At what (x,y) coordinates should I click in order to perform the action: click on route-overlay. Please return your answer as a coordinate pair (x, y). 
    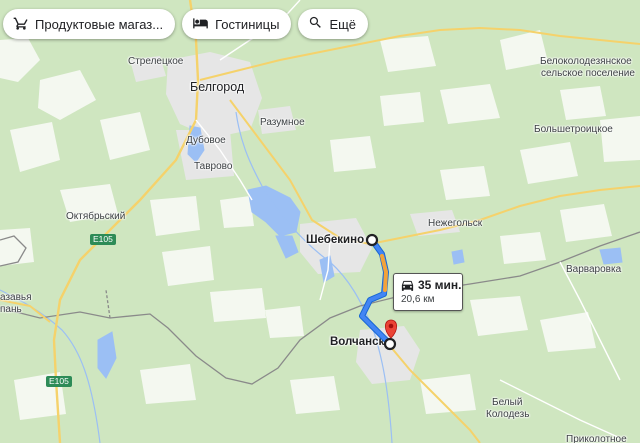
    Looking at the image, I should click on (378, 292).